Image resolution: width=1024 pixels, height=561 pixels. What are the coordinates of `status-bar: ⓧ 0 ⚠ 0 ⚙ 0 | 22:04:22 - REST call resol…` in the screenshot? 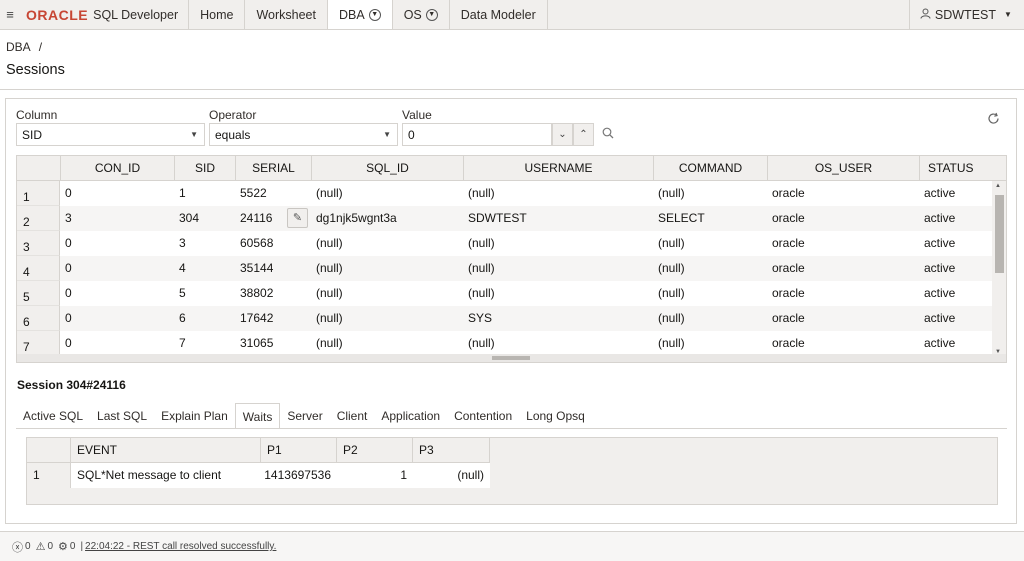 It's located at (512, 546).